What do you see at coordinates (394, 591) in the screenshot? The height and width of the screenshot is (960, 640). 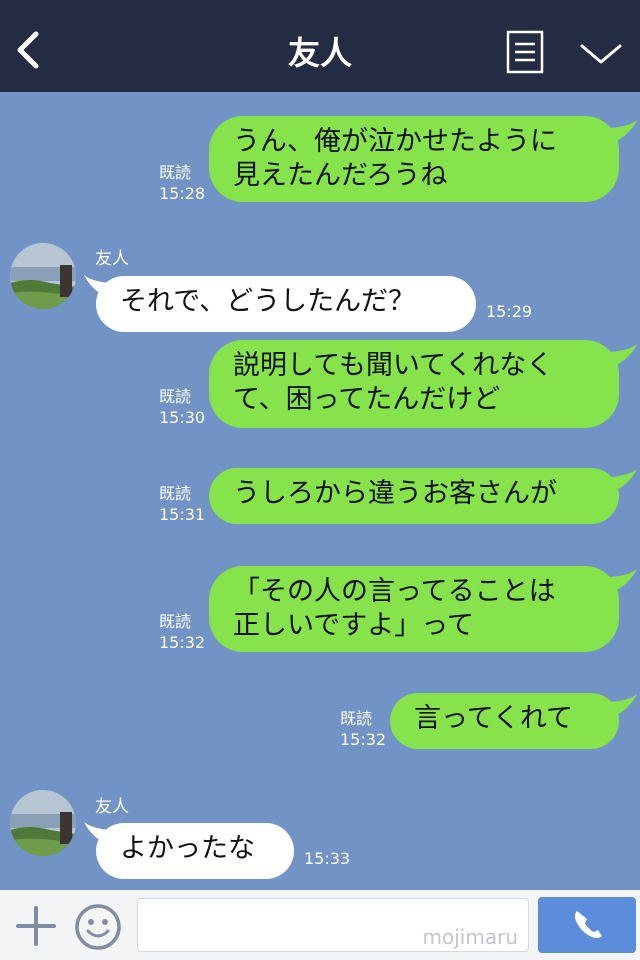 I see `message-line: 「その人の言ってることは` at bounding box center [394, 591].